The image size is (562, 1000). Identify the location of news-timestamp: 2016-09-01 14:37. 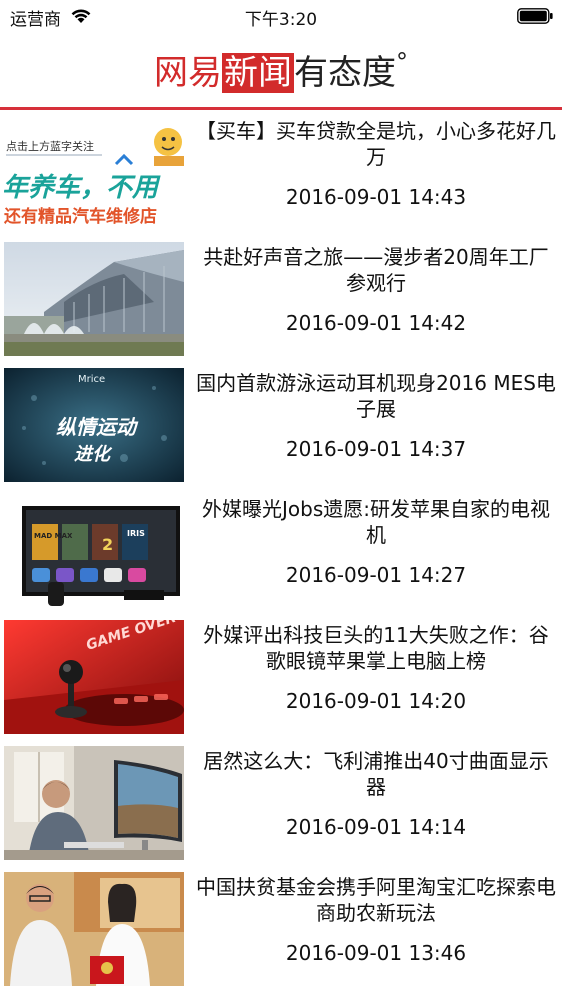
(376, 449).